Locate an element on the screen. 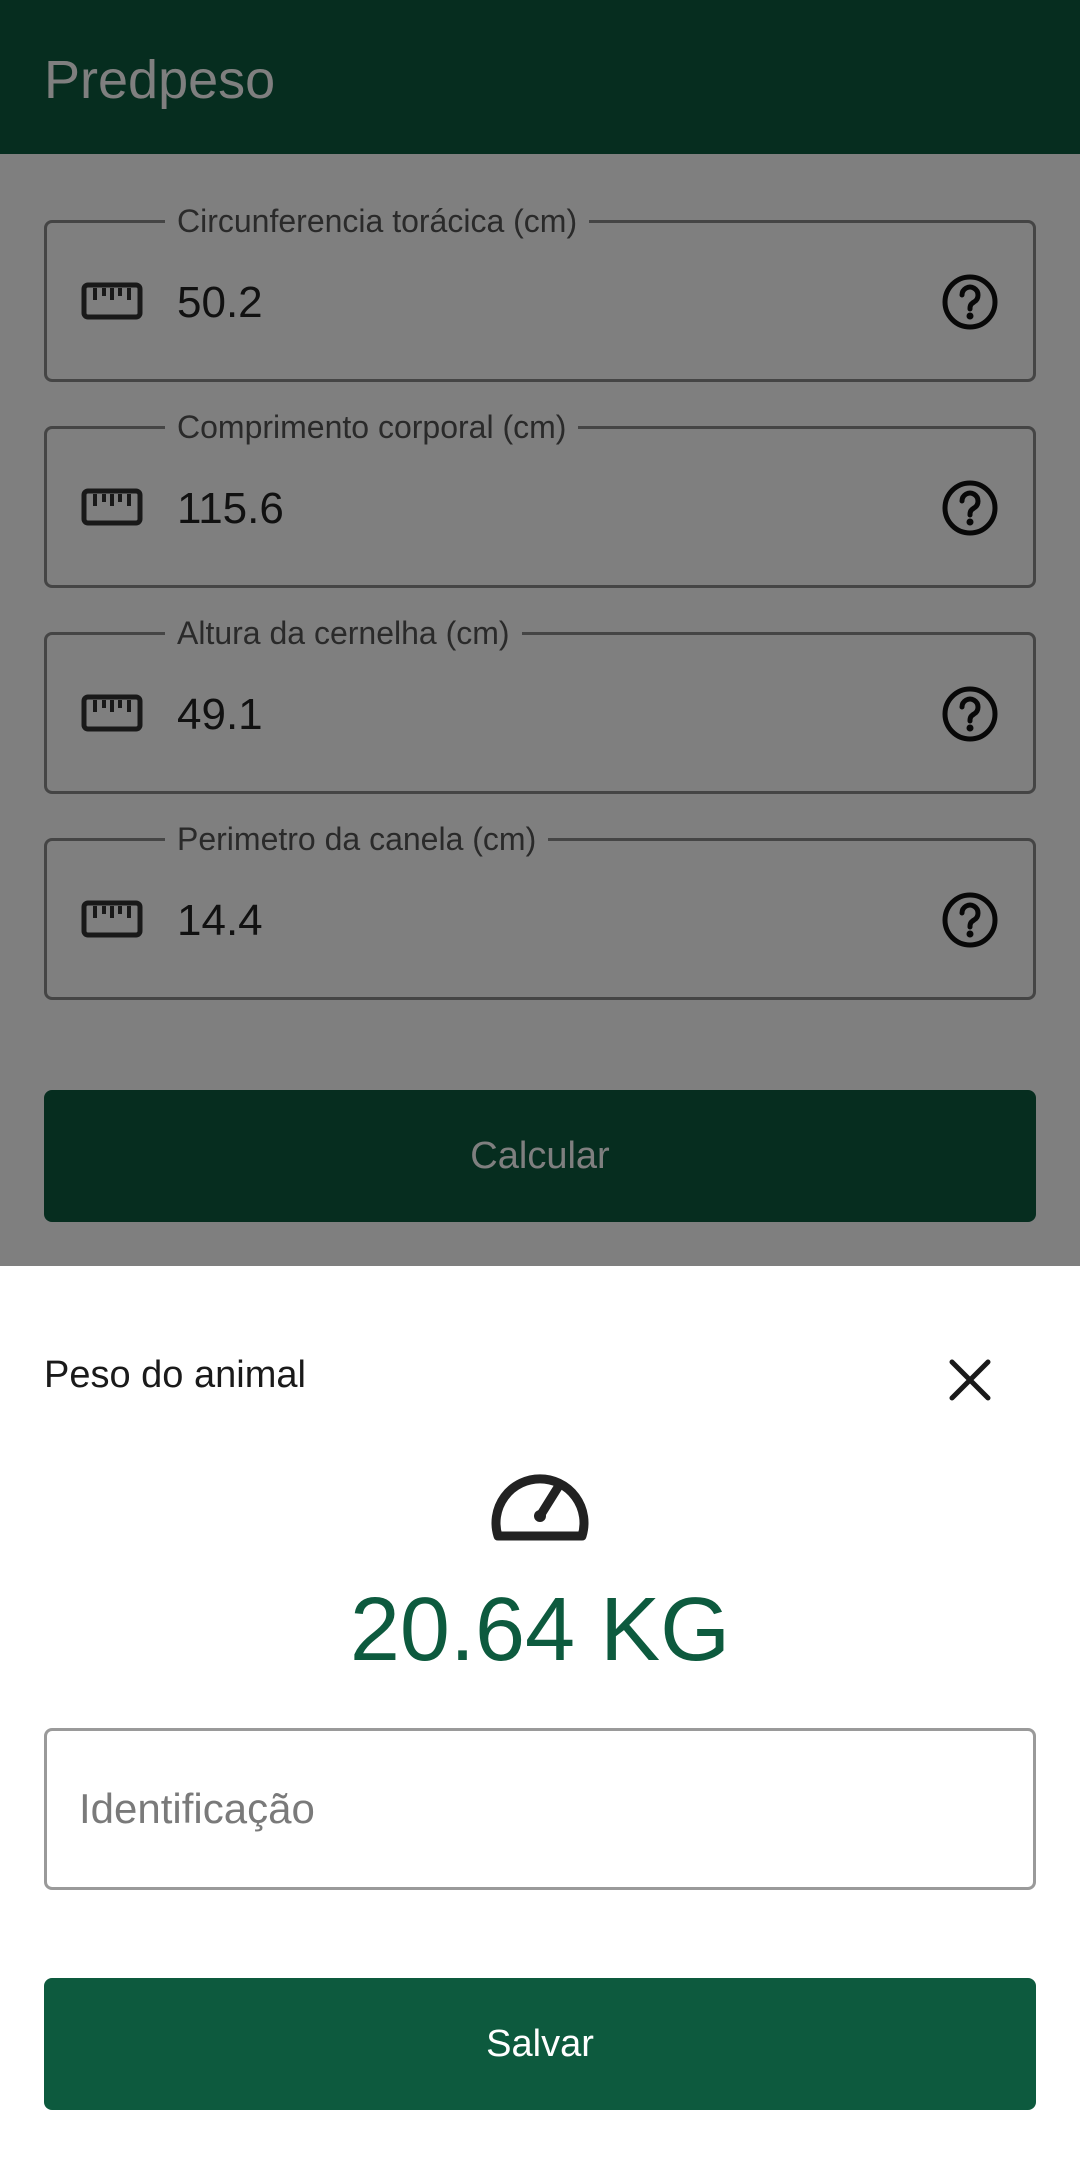 Image resolution: width=1080 pixels, height=2176 pixels. close-icon is located at coordinates (970, 1380).